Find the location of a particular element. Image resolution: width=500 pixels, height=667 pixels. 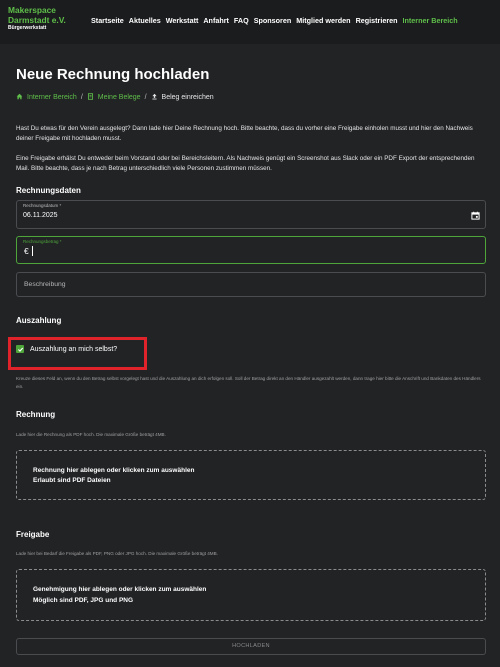

nav-sponsoren: Sponsoren is located at coordinates (273, 20).